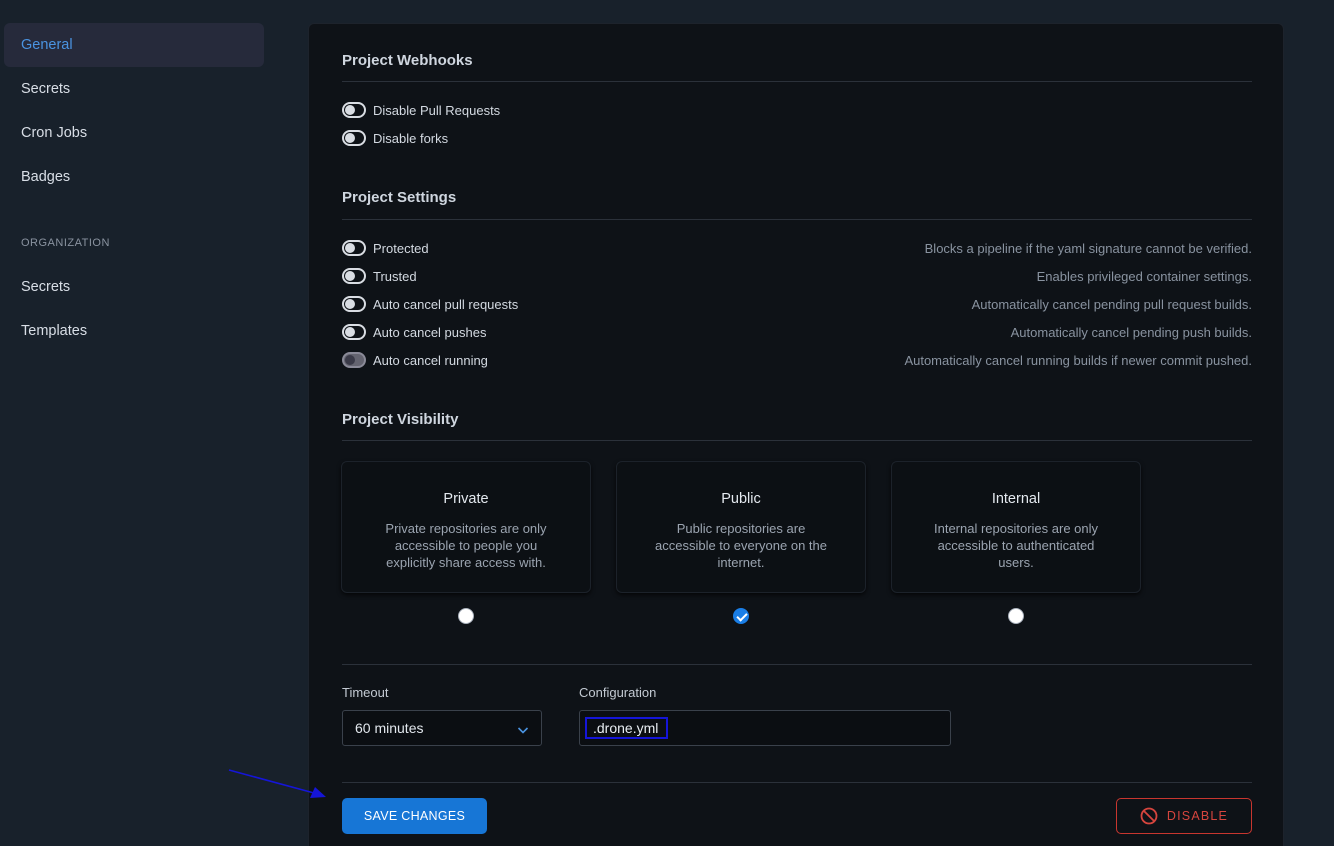  What do you see at coordinates (54, 331) in the screenshot?
I see `sidebar-item-label: Templates` at bounding box center [54, 331].